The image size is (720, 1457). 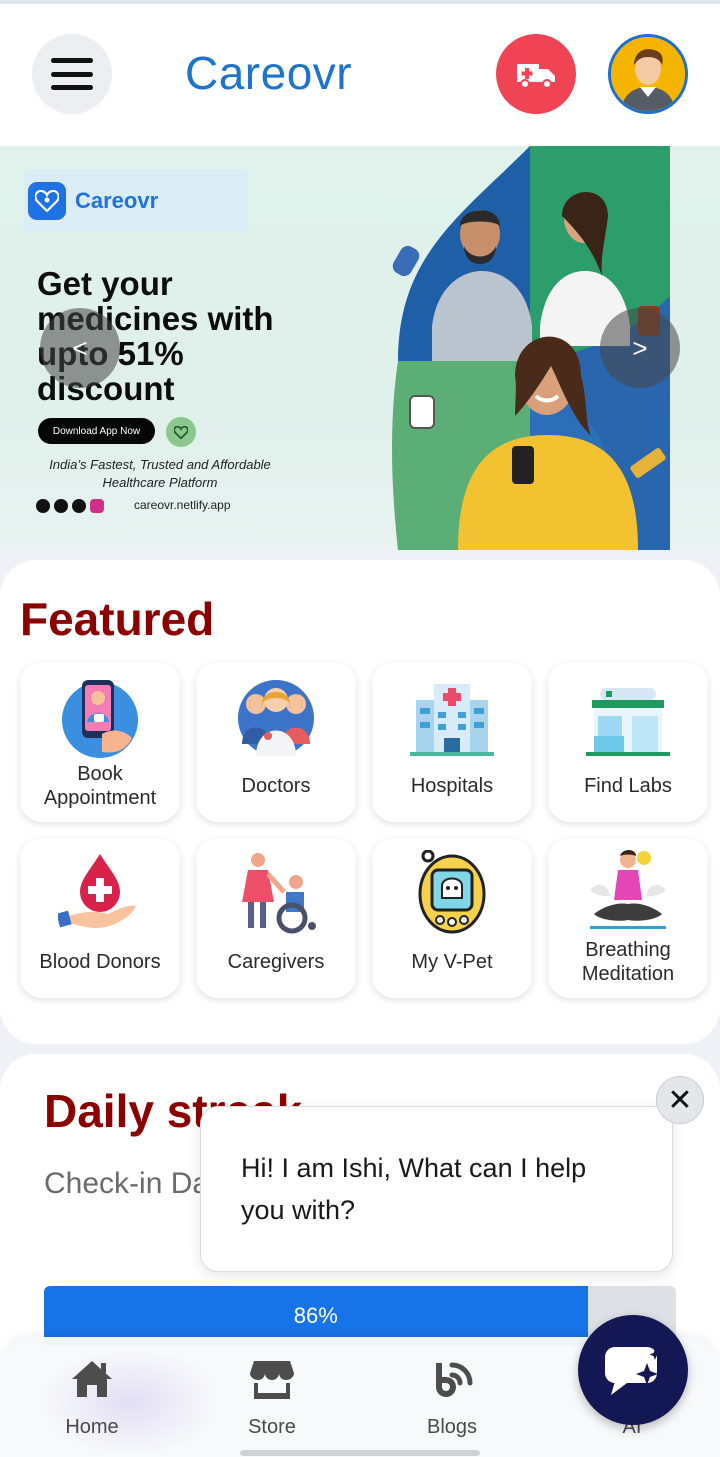 I want to click on nav-item-home: Home, so click(x=92, y=1397).